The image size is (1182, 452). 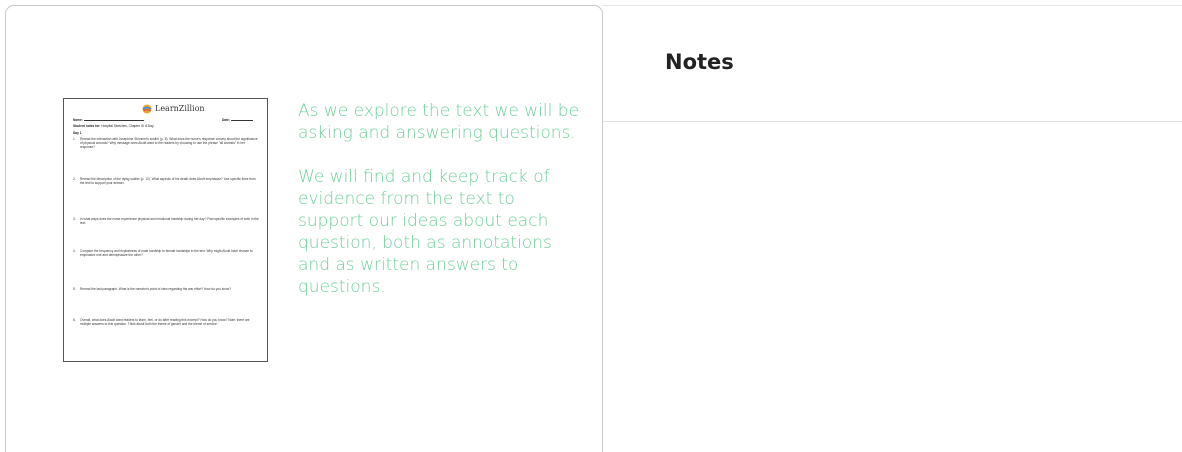 What do you see at coordinates (77, 133) in the screenshot?
I see `worksheet-day-label: Day 1` at bounding box center [77, 133].